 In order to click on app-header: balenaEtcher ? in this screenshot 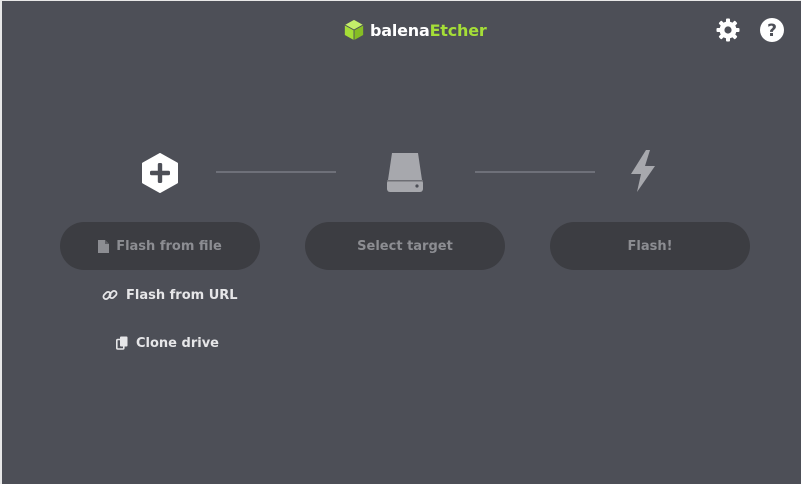, I will do `click(401, 31)`.